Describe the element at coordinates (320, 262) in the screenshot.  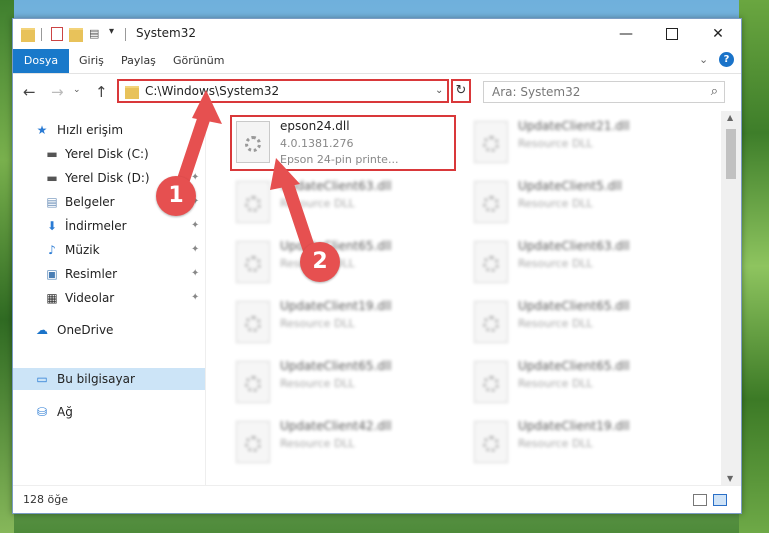
I see `step-badge-2: 2` at that location.